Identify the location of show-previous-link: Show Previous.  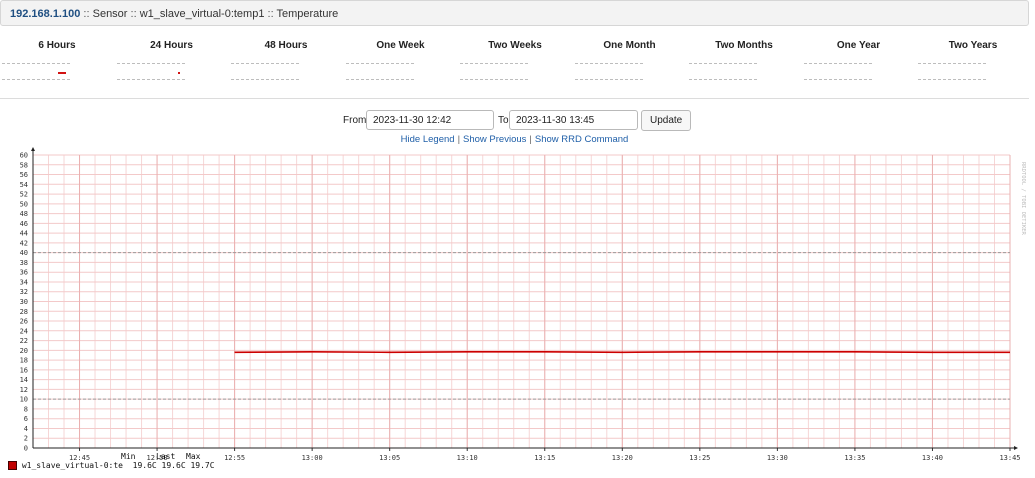
(494, 139).